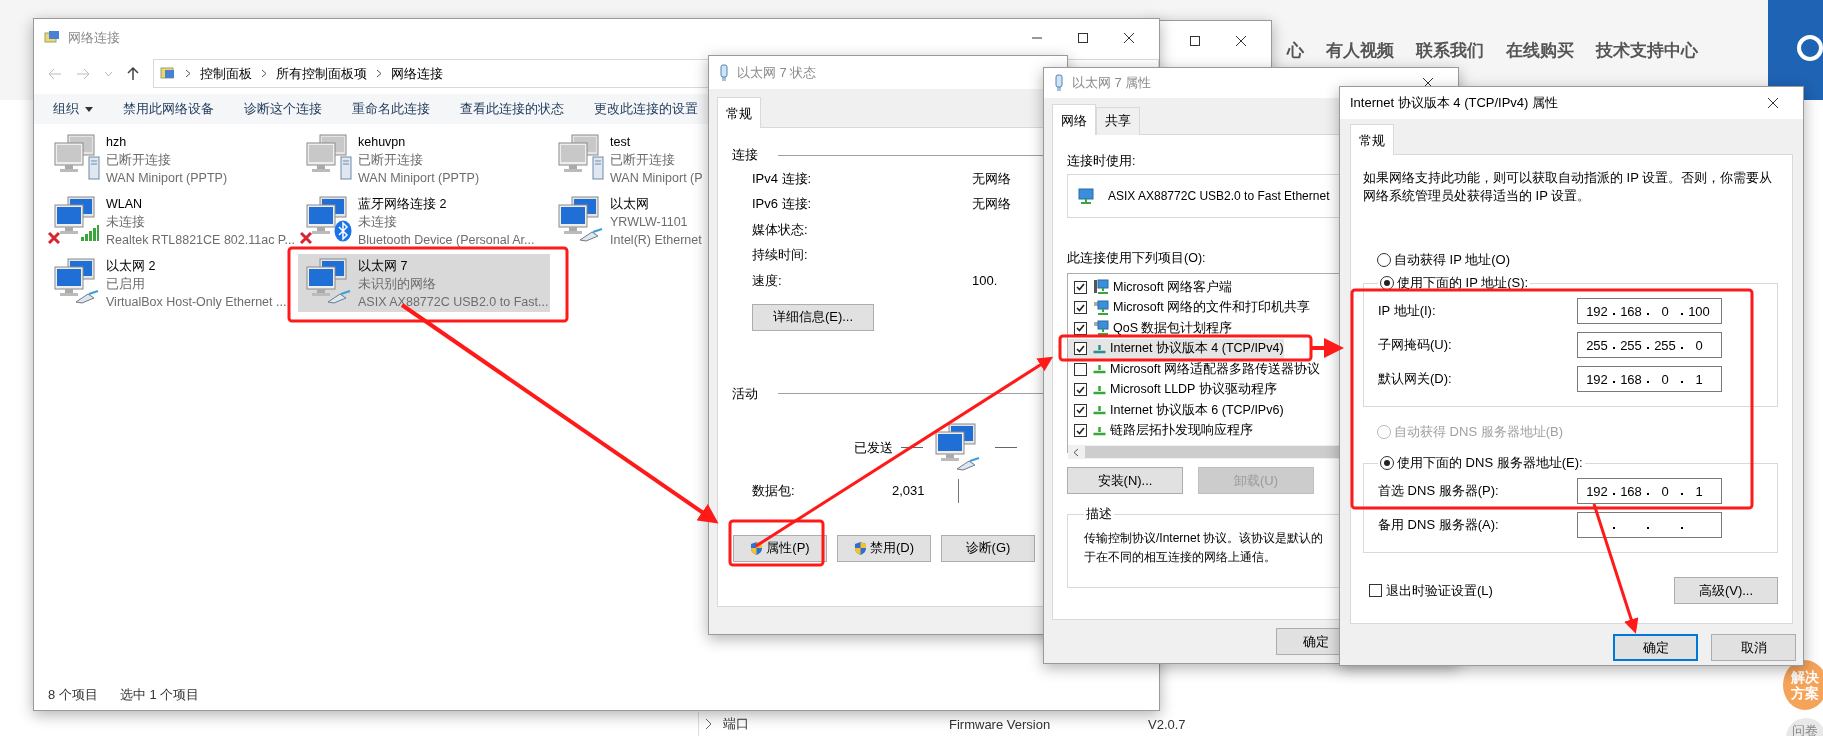  I want to click on field-label: IPv6 连接:, so click(782, 204).